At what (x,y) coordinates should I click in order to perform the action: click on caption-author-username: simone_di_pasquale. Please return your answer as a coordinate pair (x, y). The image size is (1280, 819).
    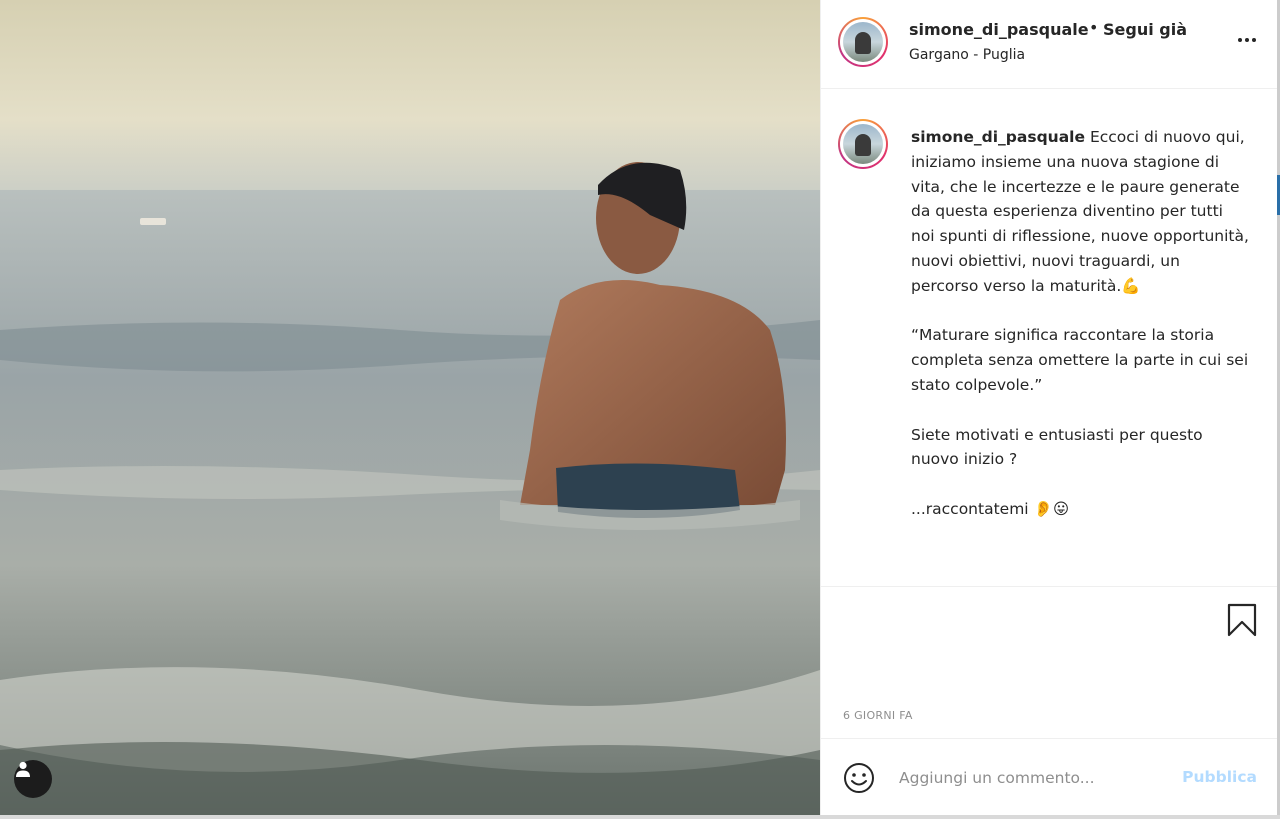
    Looking at the image, I should click on (998, 137).